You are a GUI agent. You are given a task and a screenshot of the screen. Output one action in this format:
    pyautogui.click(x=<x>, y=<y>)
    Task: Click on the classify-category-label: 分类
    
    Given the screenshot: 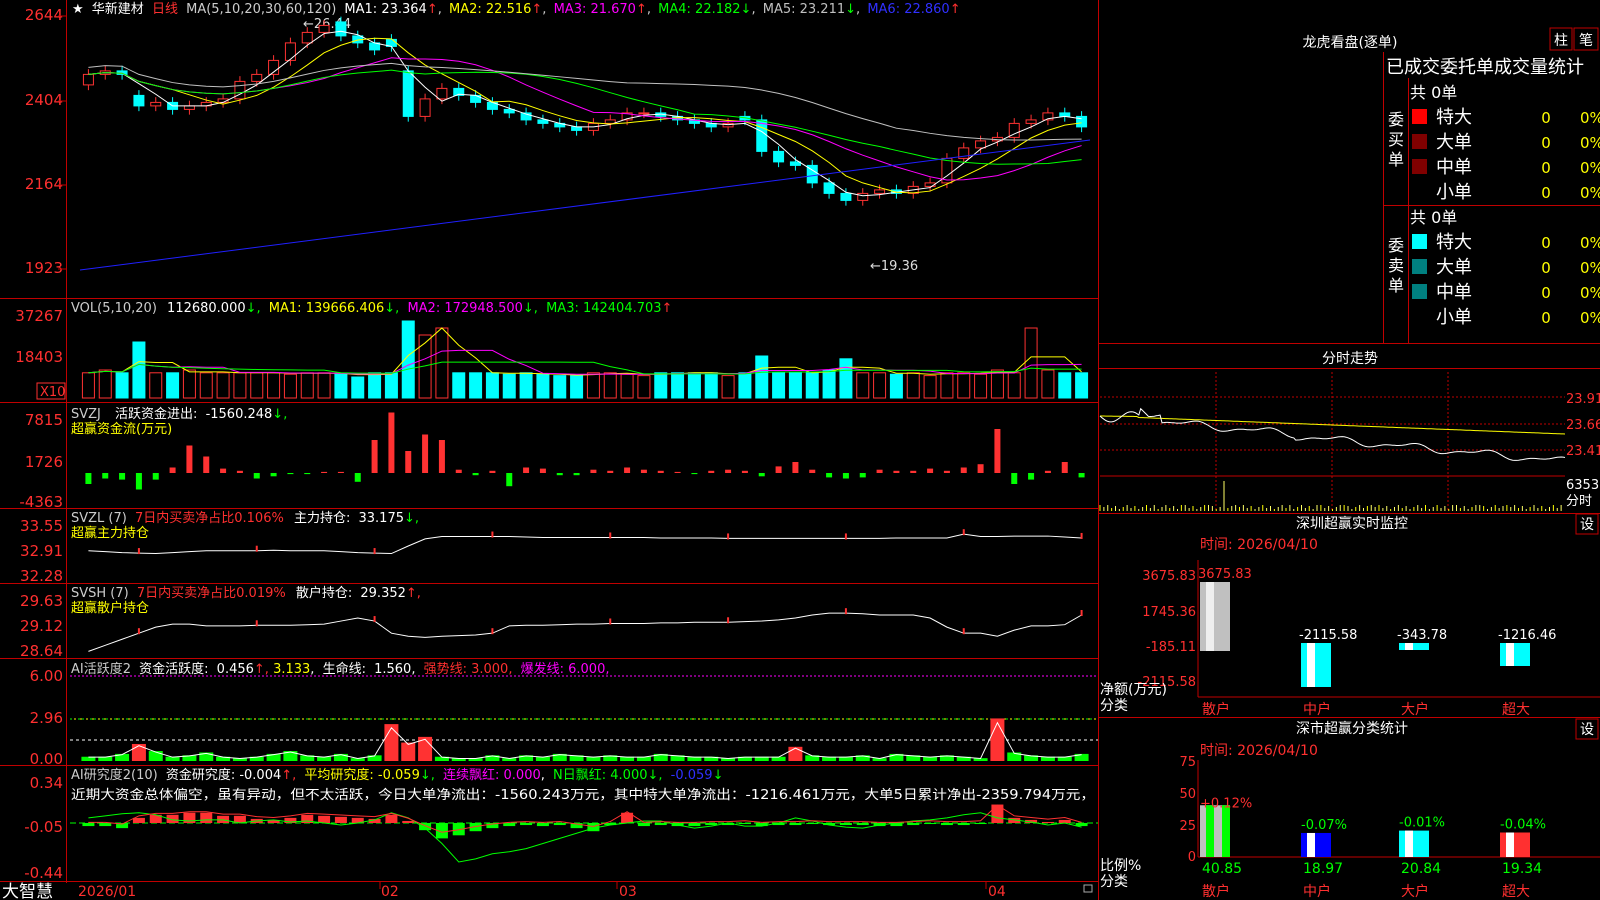 What is the action you would take?
    pyautogui.click(x=1114, y=882)
    